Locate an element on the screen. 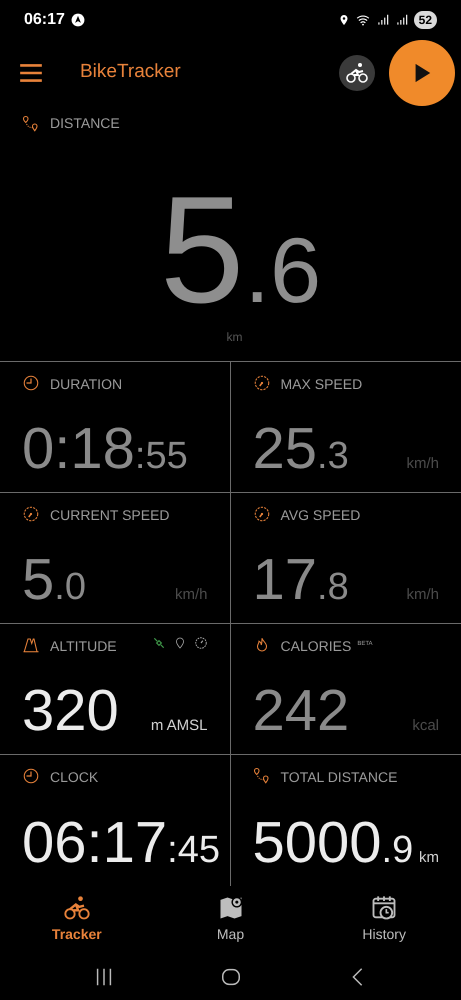 Image resolution: width=461 pixels, height=1000 pixels. tile-label: DURATION is located at coordinates (86, 384).